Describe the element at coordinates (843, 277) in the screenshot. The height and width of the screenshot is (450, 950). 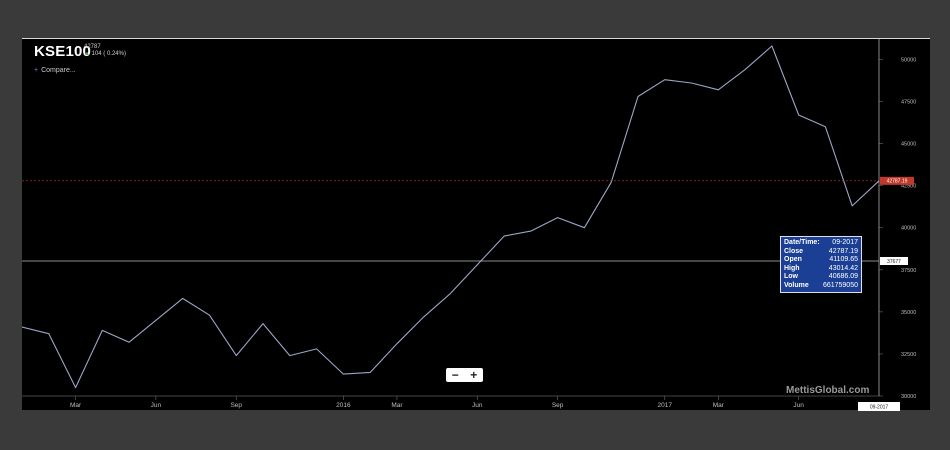
I see `tooltip-value: 40686.09` at that location.